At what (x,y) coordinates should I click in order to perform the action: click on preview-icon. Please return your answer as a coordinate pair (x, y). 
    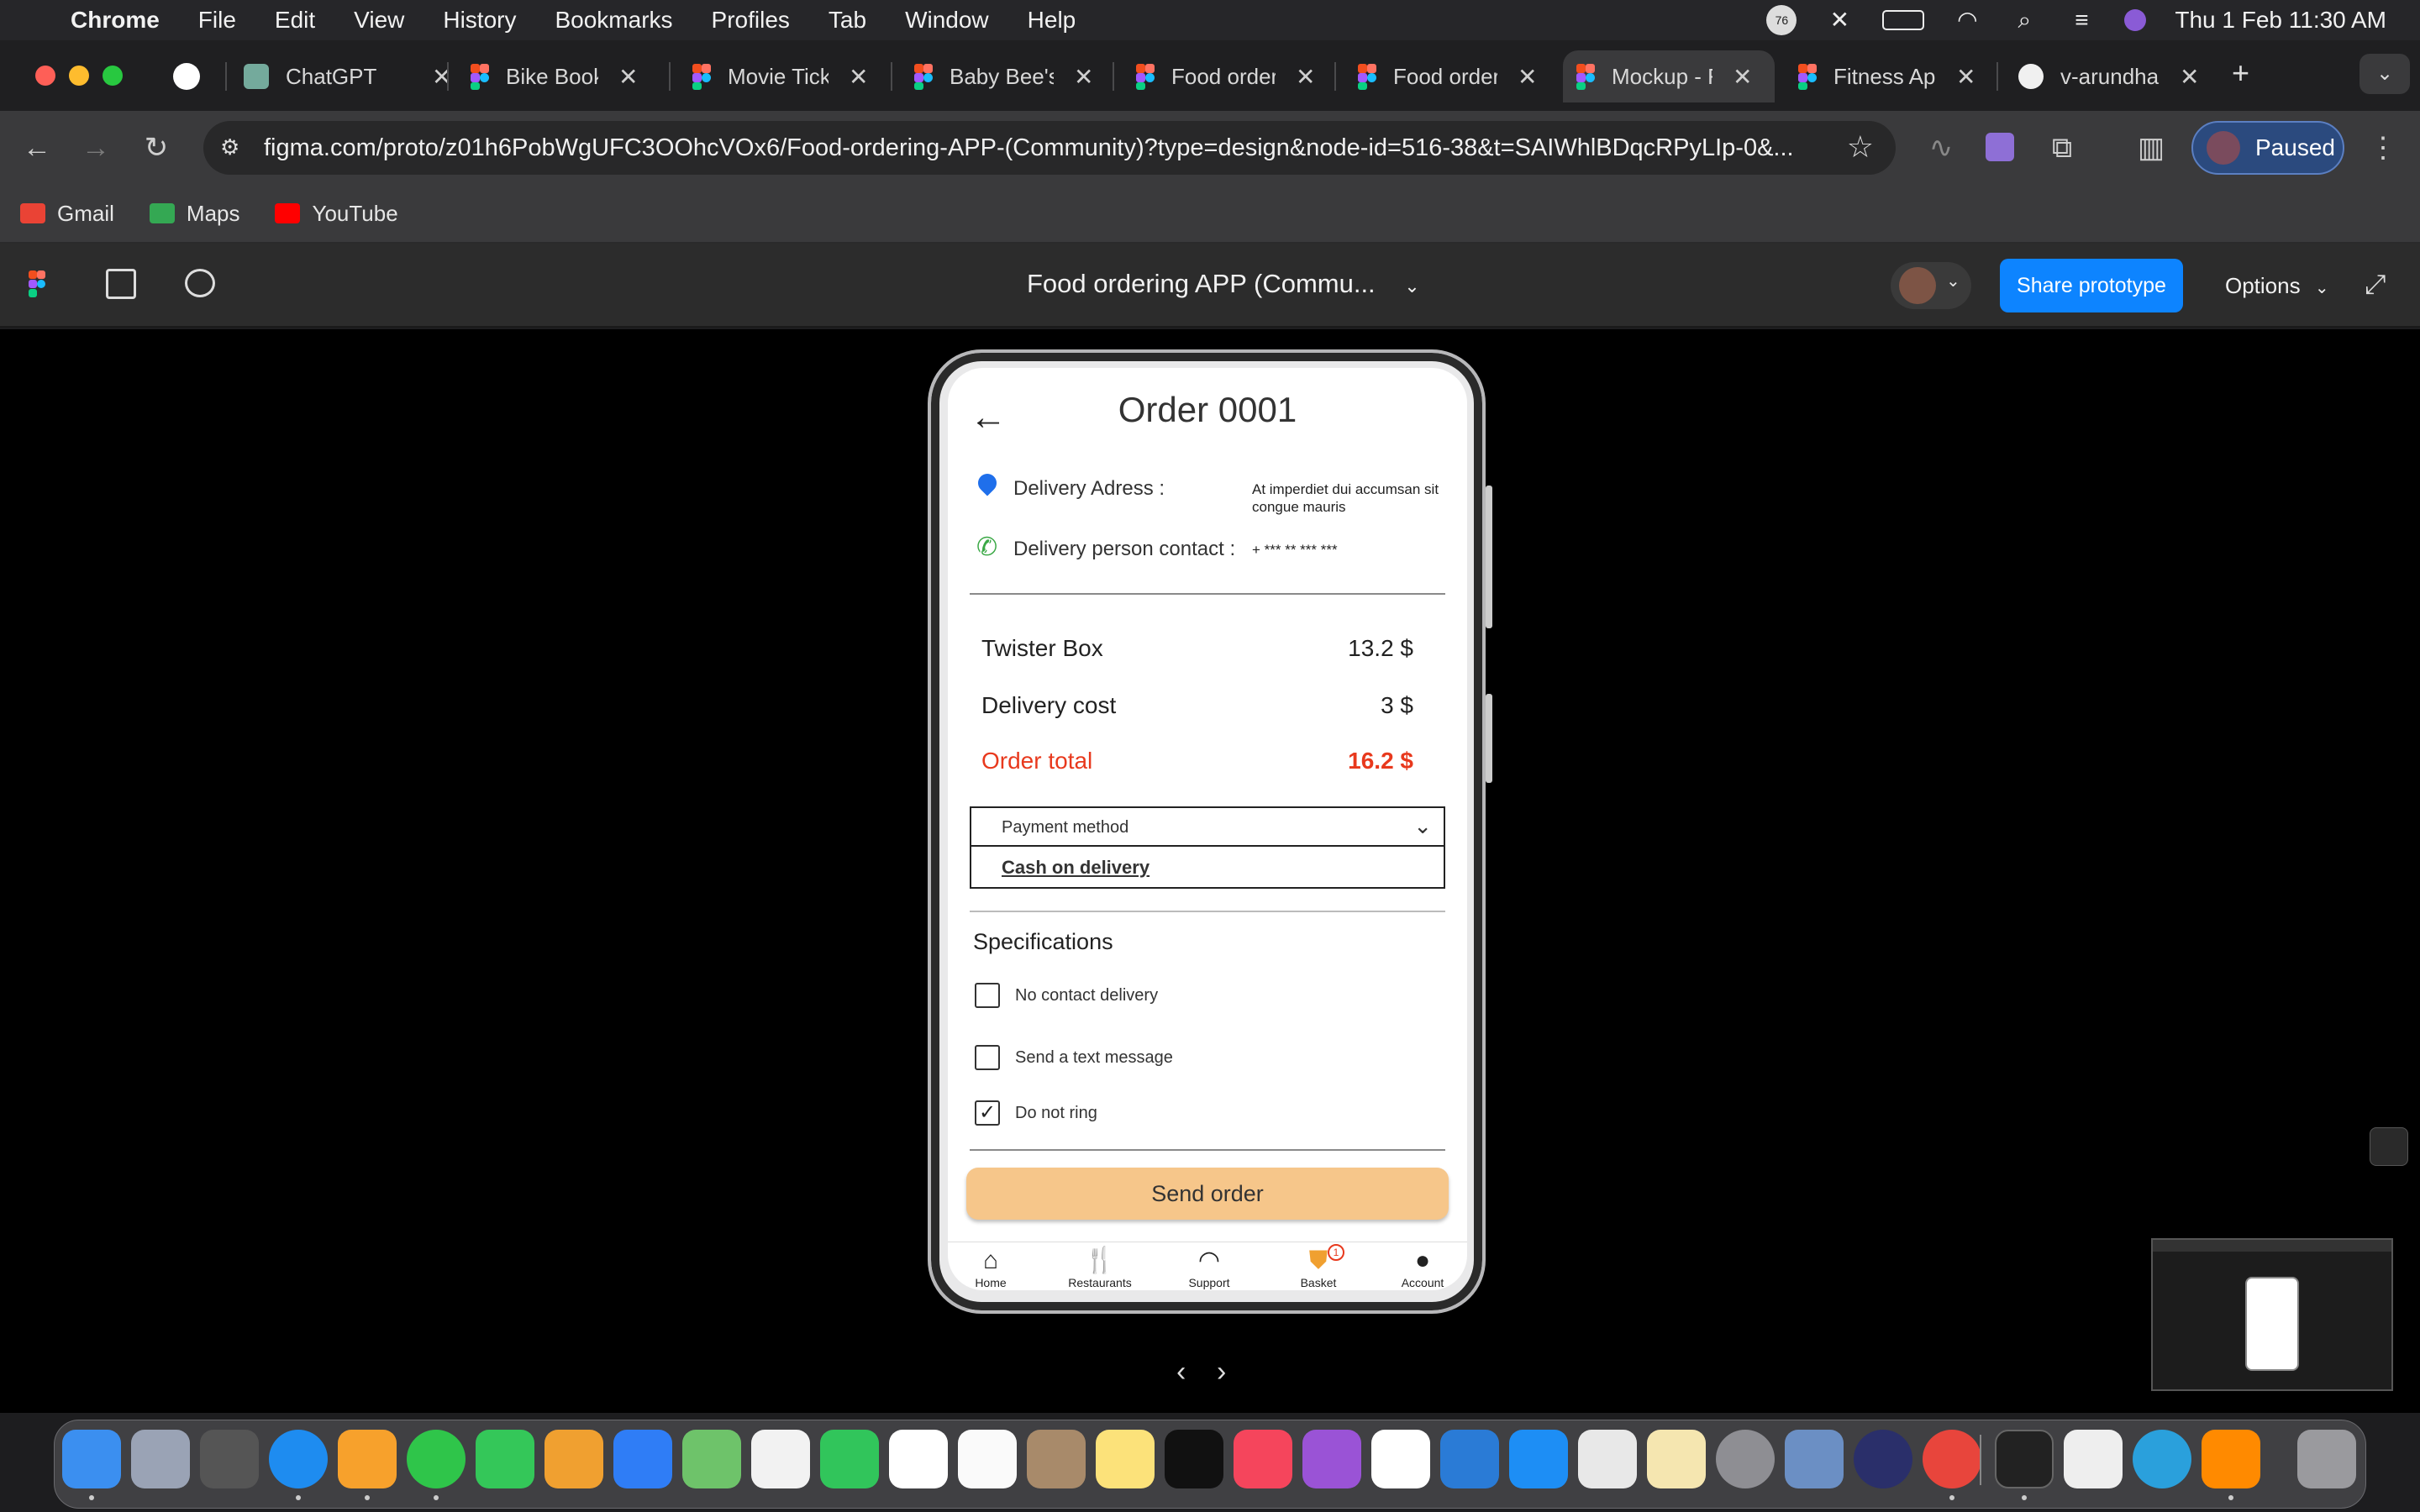
    Looking at the image, I should click on (573, 1459).